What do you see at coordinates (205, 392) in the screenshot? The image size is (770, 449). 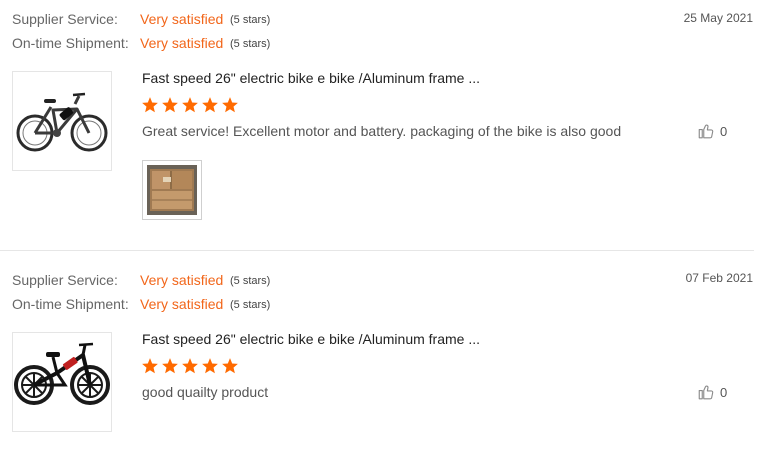 I see `review-text: good quailty product` at bounding box center [205, 392].